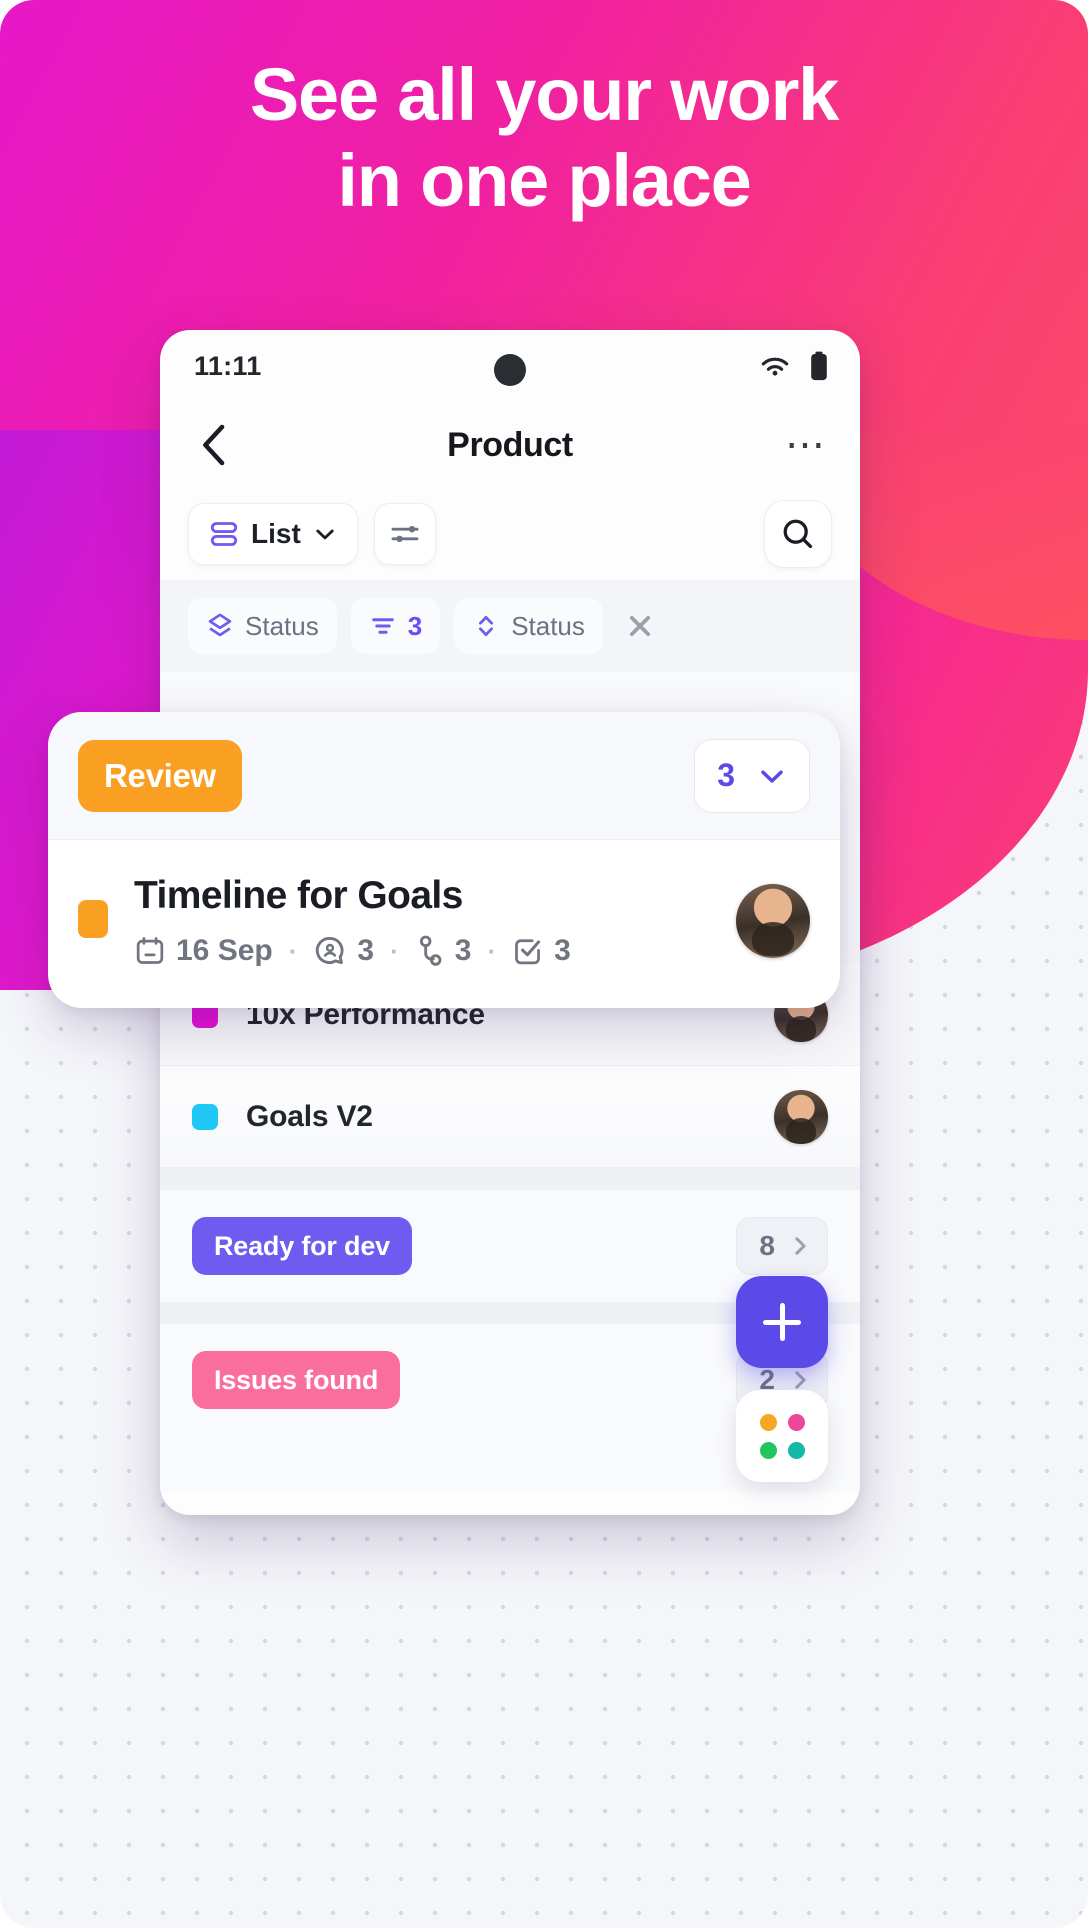  What do you see at coordinates (302, 1246) in the screenshot?
I see `status-badge: Ready for dev` at bounding box center [302, 1246].